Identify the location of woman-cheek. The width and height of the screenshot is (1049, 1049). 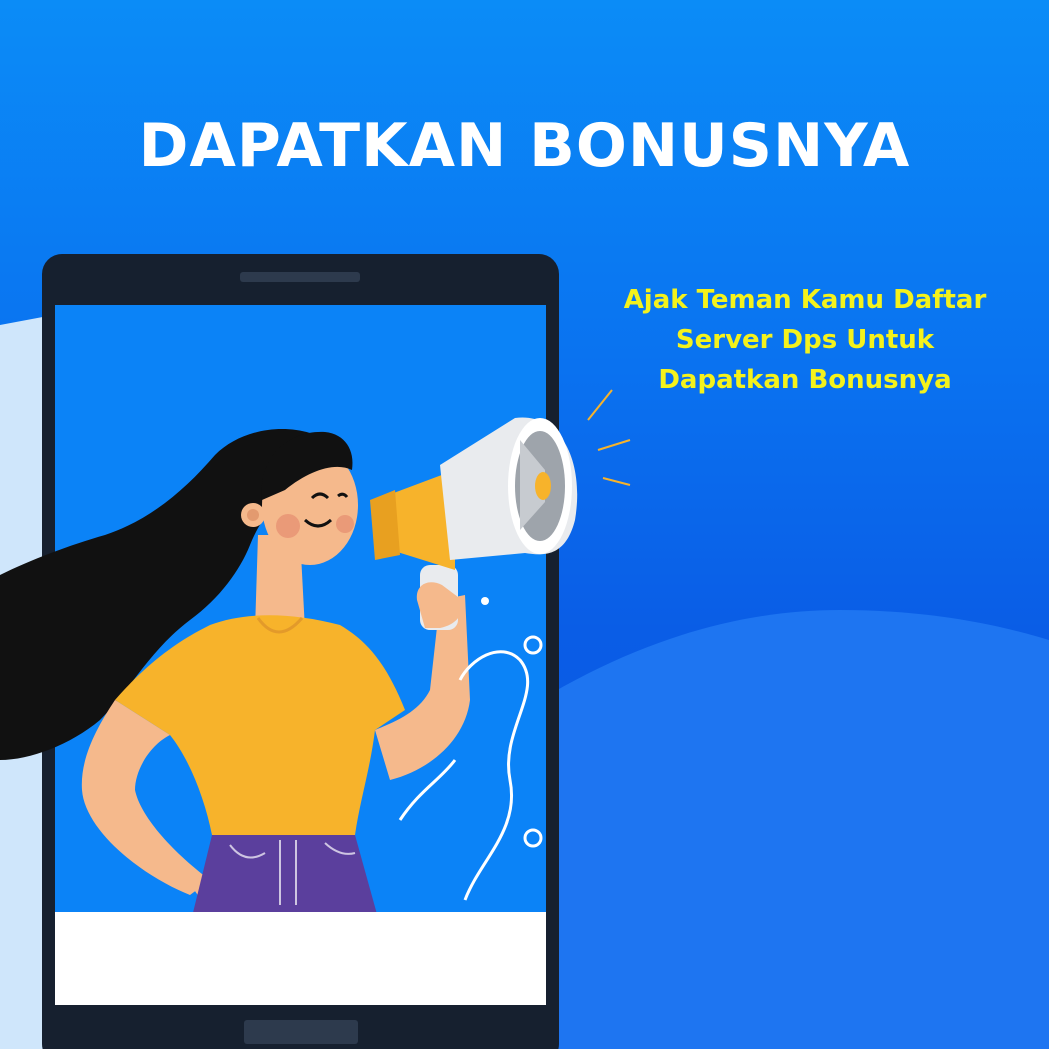
(288, 526).